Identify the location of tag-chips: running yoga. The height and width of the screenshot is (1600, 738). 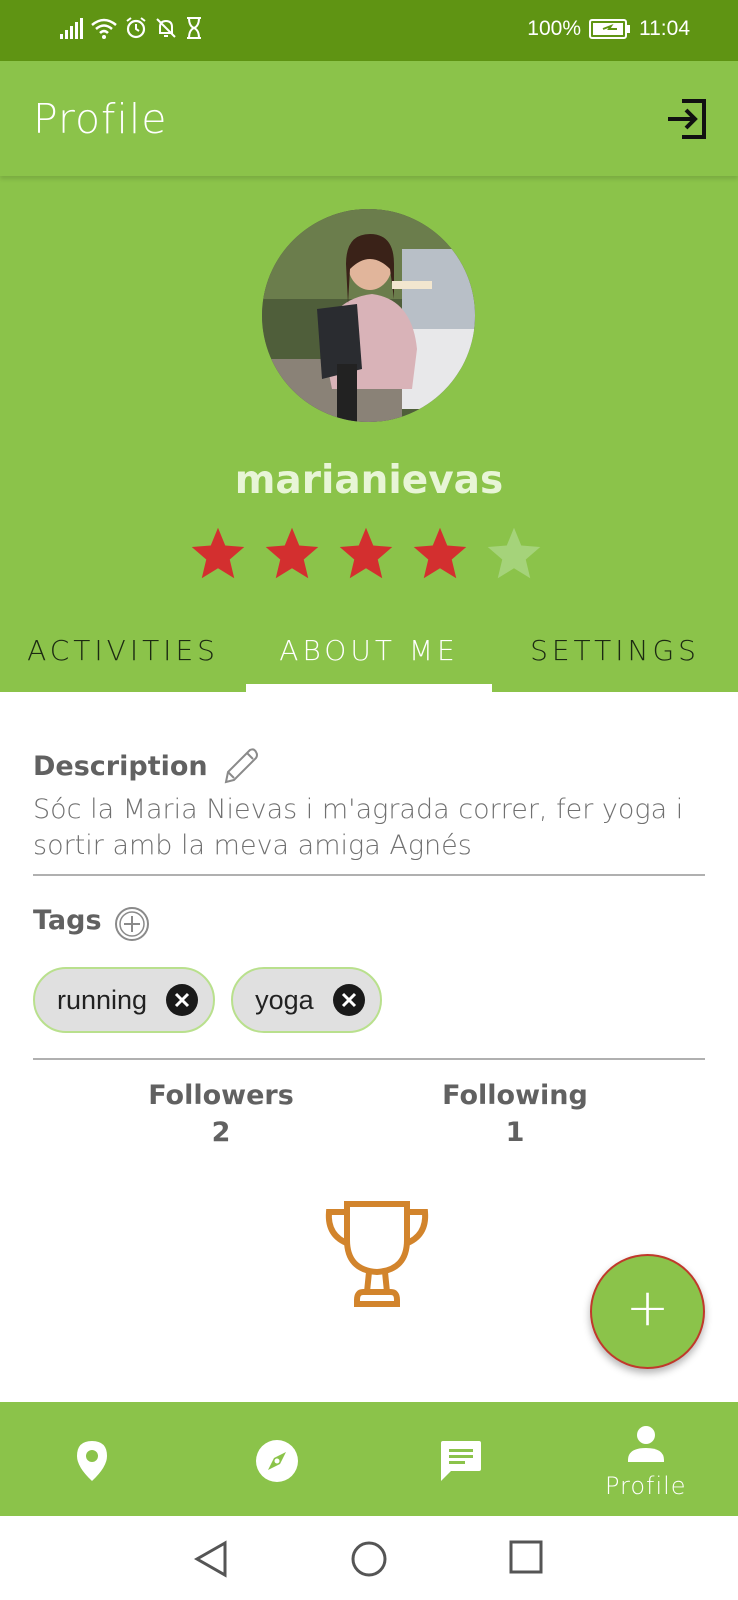
(207, 1000).